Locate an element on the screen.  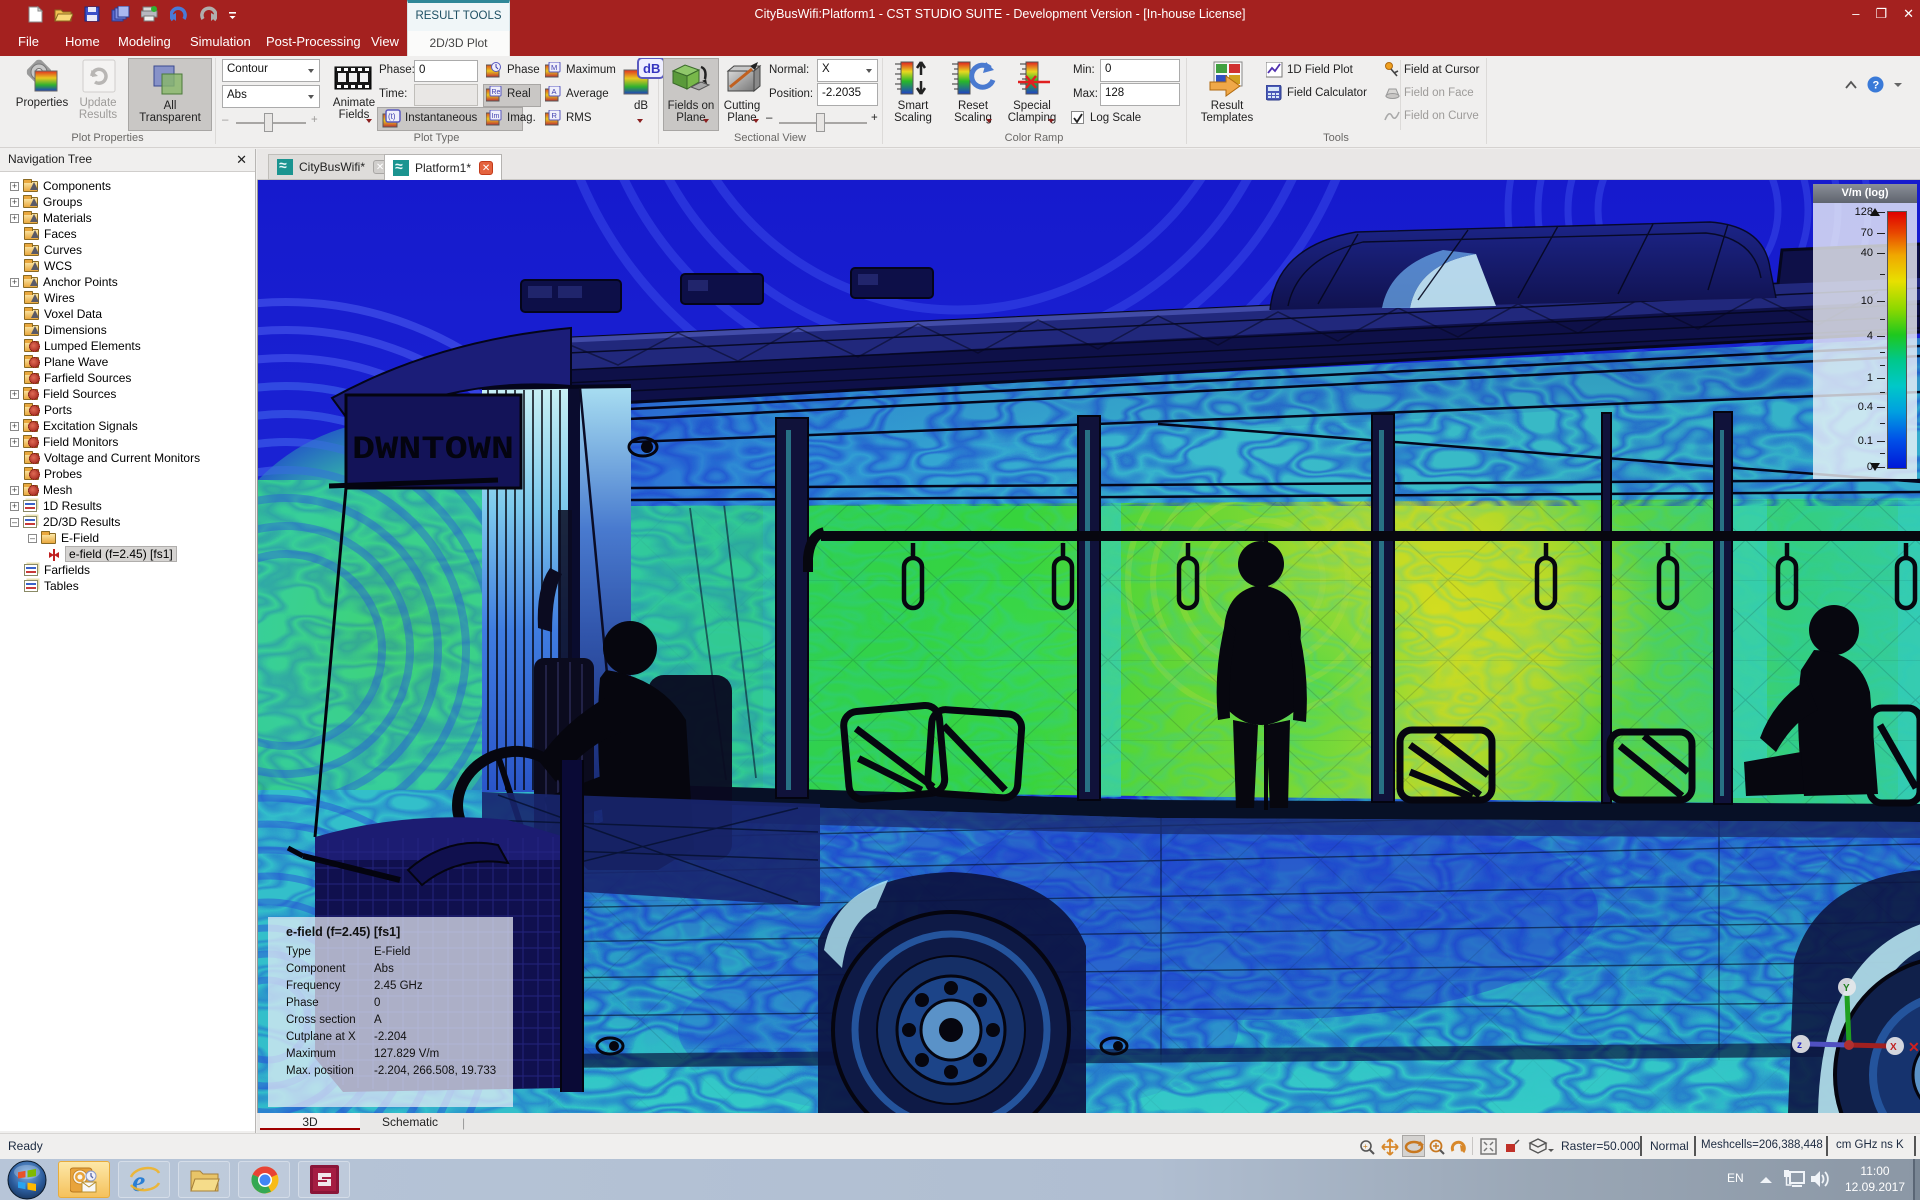
svg-text: X is located at coordinates (1893, 1047).